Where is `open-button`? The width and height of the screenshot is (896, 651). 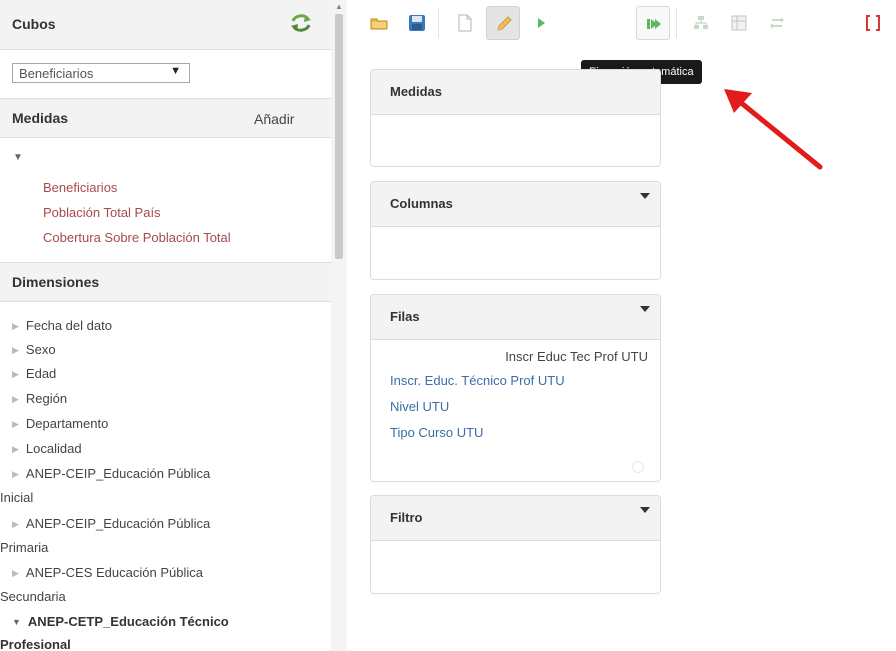 open-button is located at coordinates (379, 23).